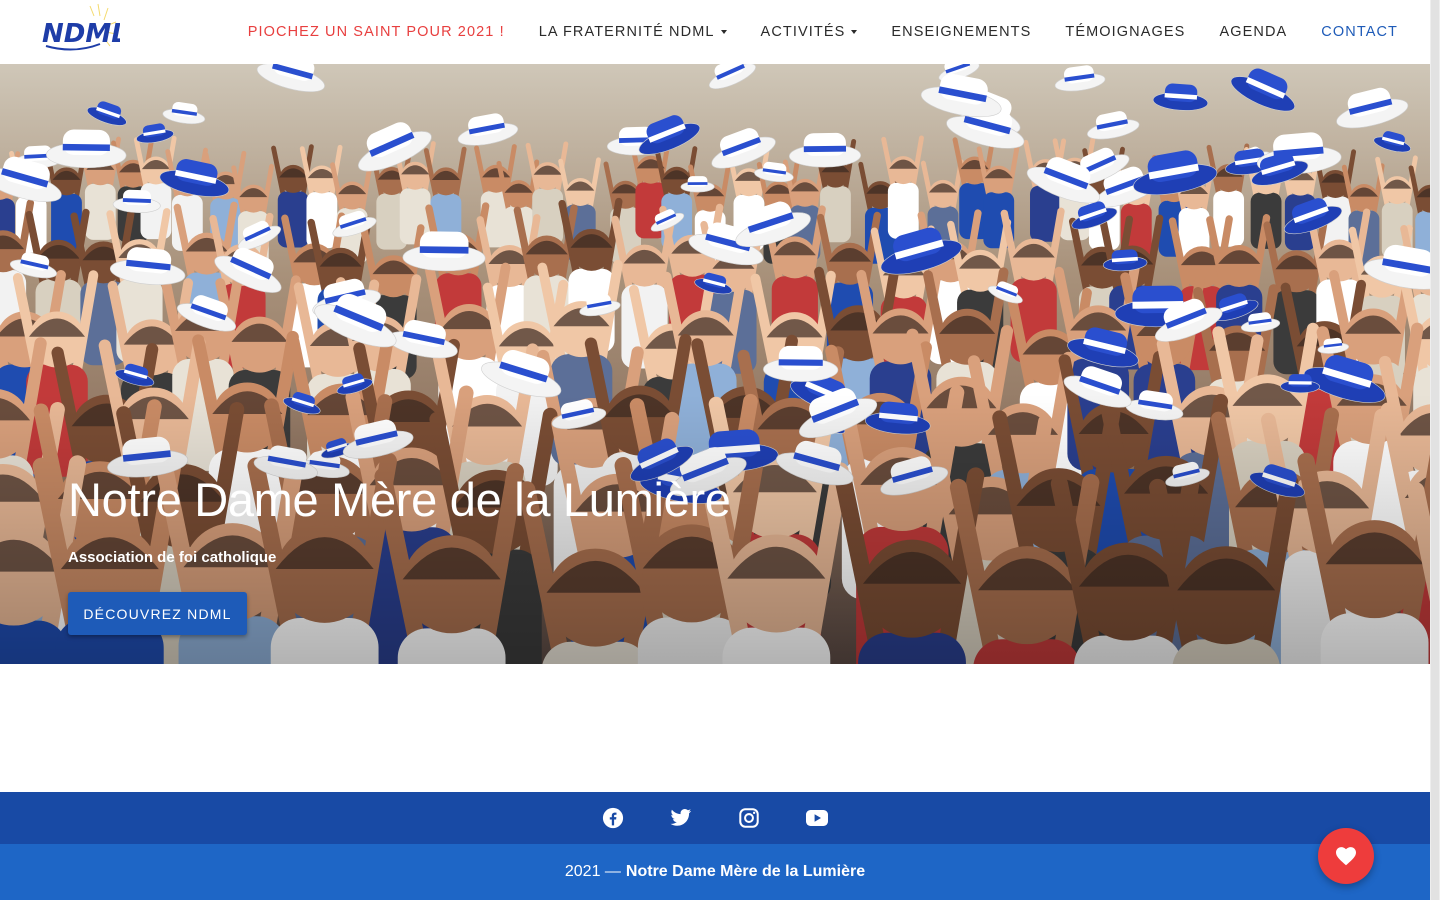 This screenshot has height=900, width=1440. I want to click on nav-temoignages: TÉMOIGNAGES, so click(1125, 32).